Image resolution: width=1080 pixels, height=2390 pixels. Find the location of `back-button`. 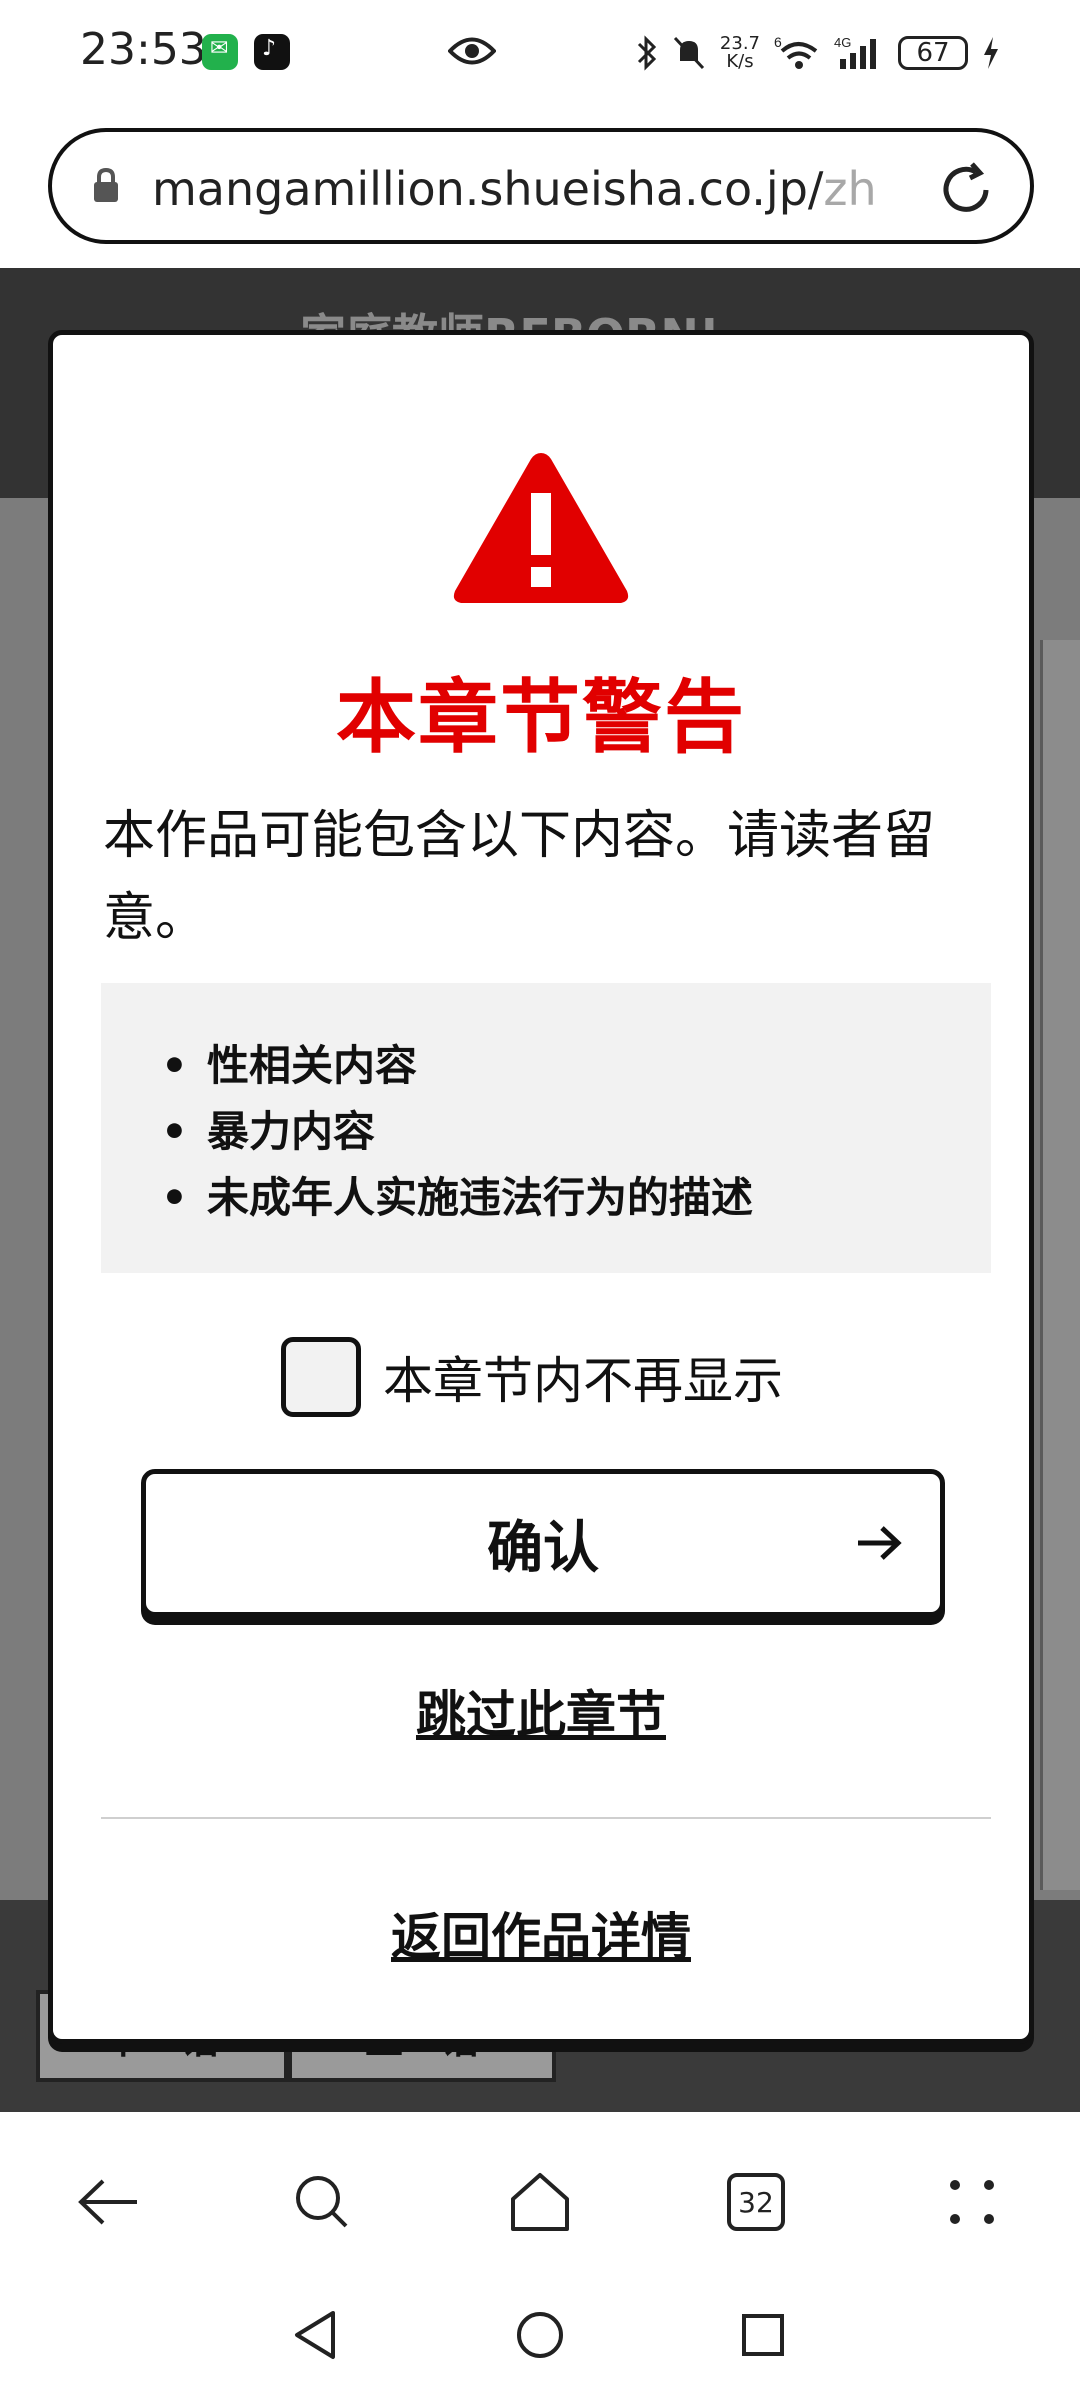

back-button is located at coordinates (108, 2202).